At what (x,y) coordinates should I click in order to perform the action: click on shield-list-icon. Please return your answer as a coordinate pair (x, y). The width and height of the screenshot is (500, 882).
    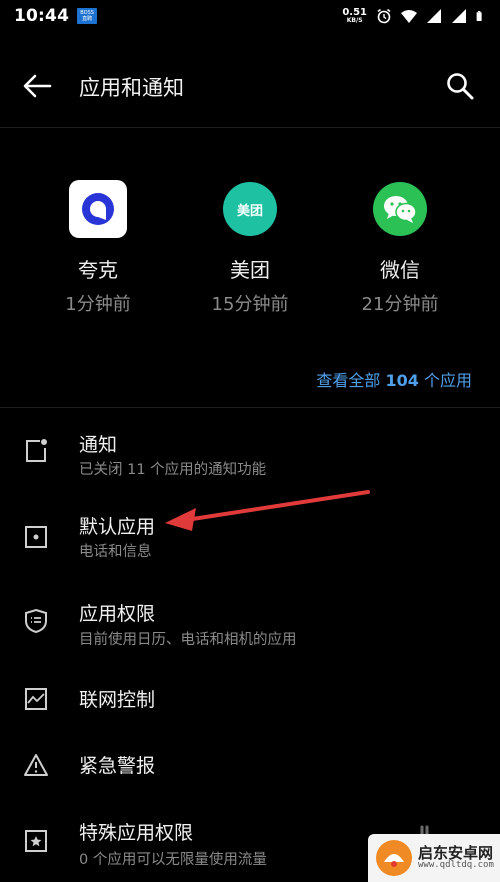
    Looking at the image, I should click on (36, 621).